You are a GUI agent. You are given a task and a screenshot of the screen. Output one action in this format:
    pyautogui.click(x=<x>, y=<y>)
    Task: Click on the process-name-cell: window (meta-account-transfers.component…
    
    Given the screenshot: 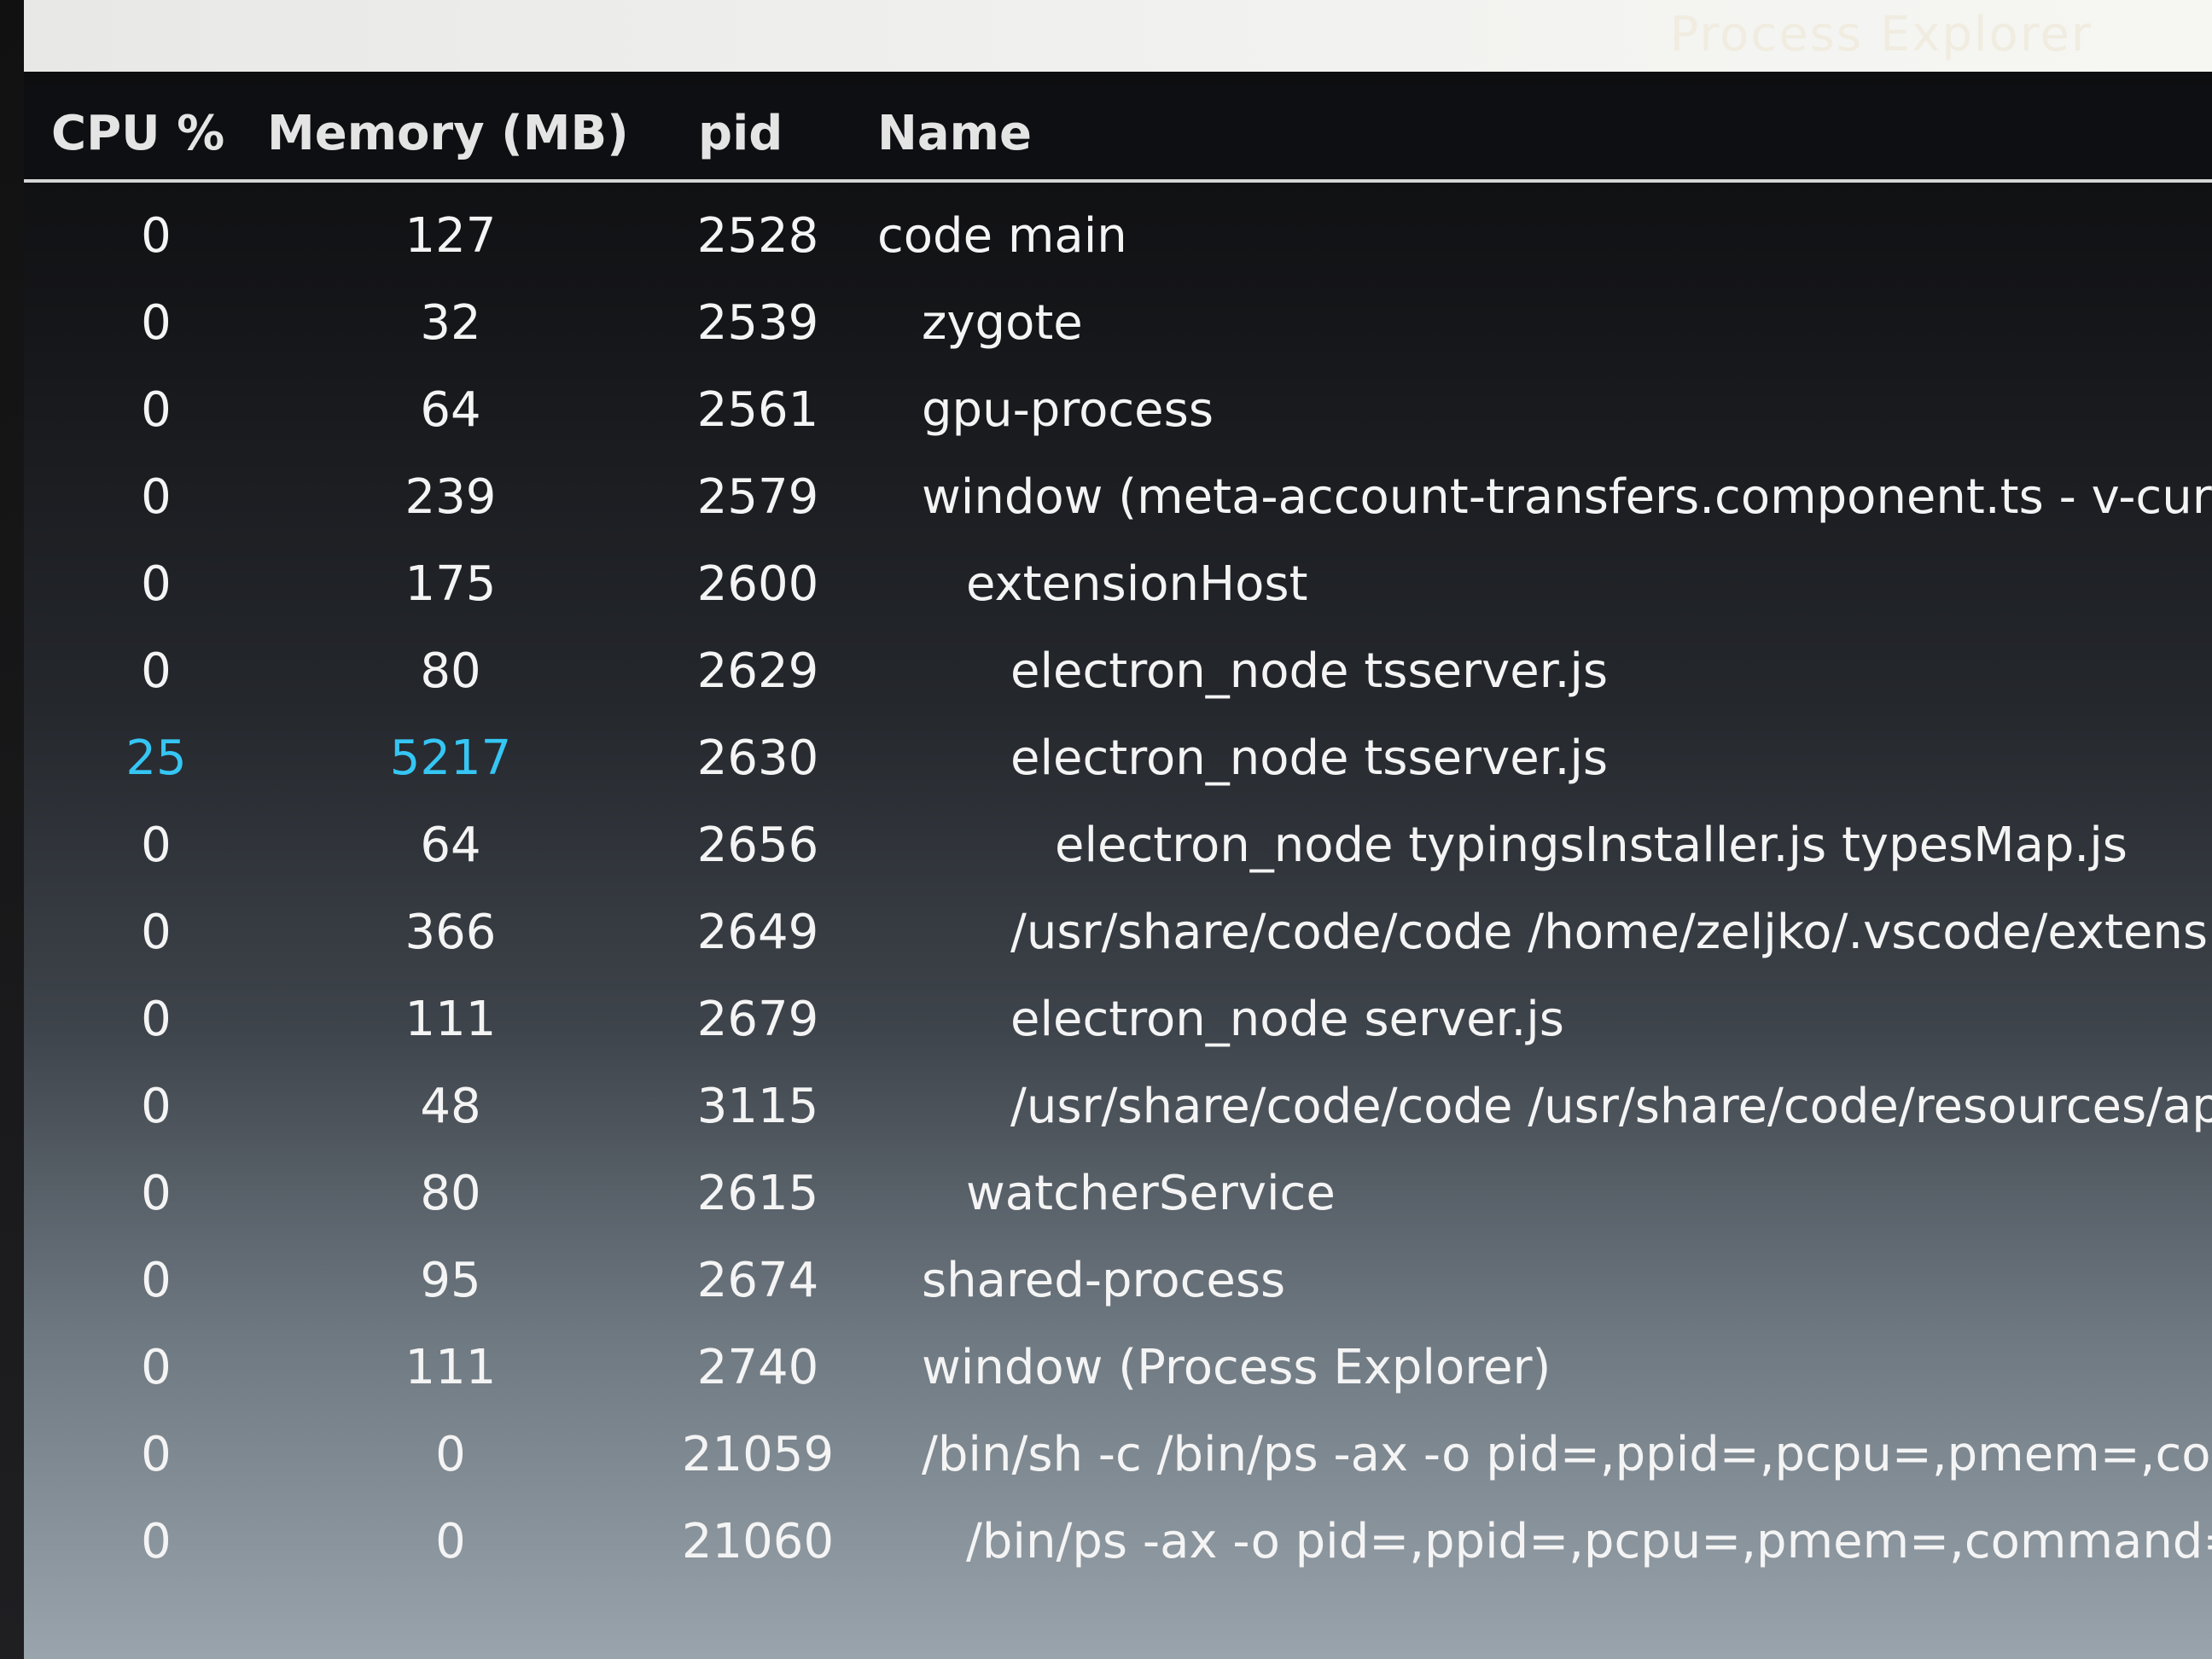 What is the action you would take?
    pyautogui.click(x=1567, y=497)
    